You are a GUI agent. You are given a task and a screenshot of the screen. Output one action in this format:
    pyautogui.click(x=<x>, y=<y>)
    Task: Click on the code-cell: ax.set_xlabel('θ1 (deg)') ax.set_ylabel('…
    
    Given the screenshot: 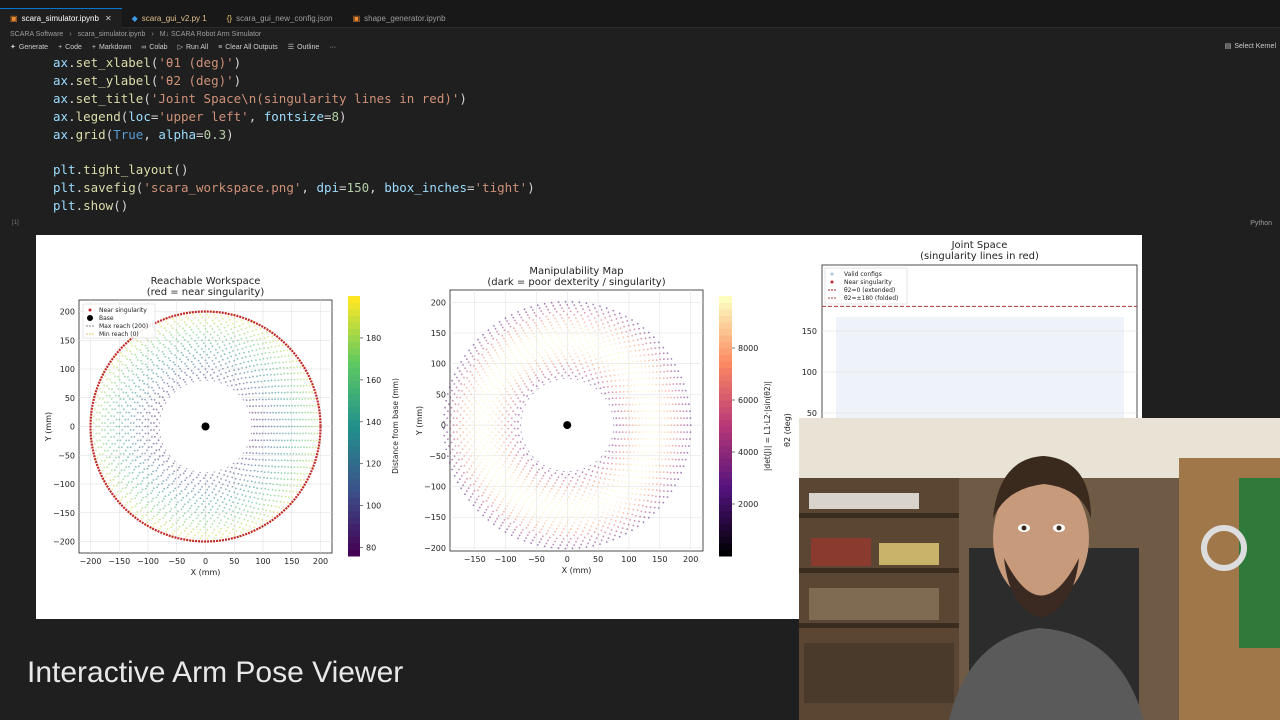 What is the action you would take?
    pyautogui.click(x=294, y=134)
    